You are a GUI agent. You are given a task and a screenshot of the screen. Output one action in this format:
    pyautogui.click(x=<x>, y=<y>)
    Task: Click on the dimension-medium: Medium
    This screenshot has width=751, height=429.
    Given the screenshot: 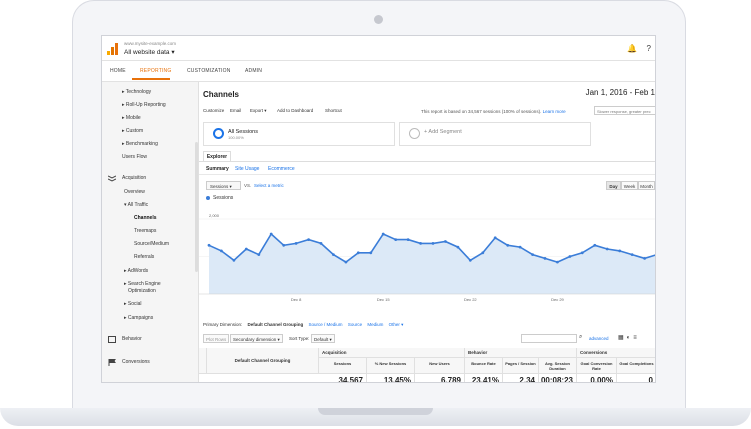 What is the action you would take?
    pyautogui.click(x=375, y=324)
    